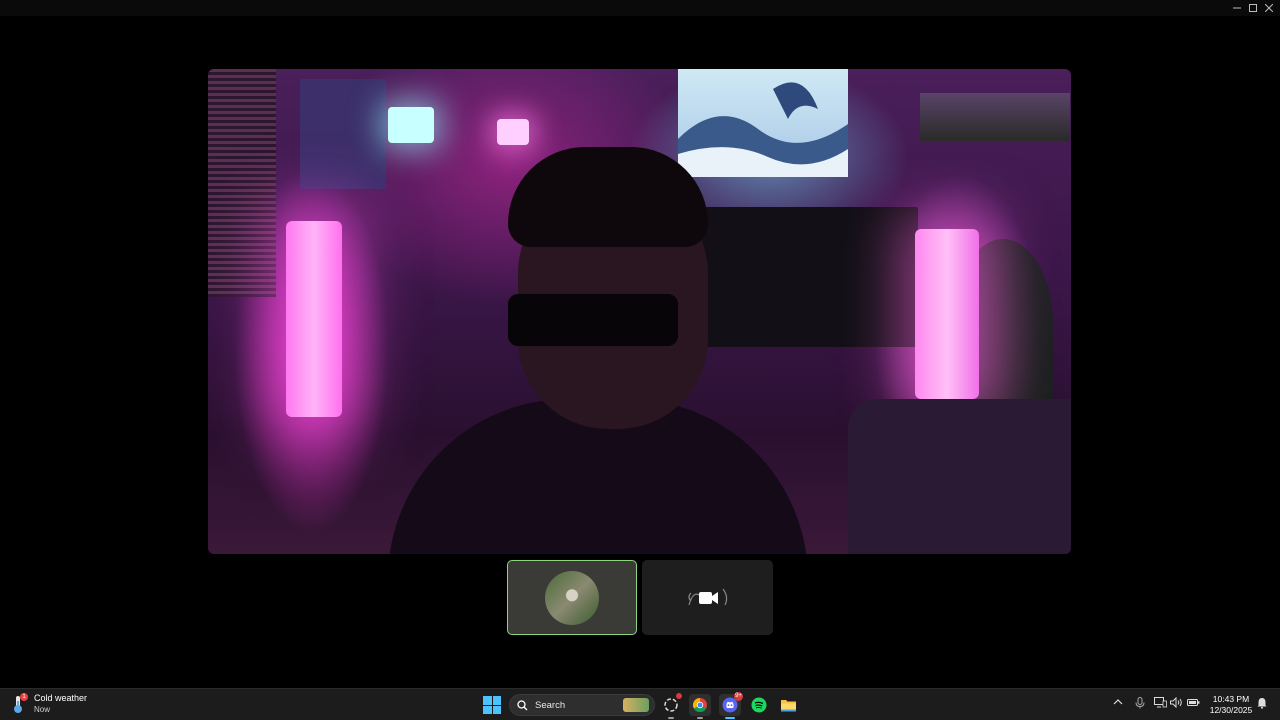 Image resolution: width=1280 pixels, height=720 pixels. I want to click on participant-thumbnail-self, so click(572, 597).